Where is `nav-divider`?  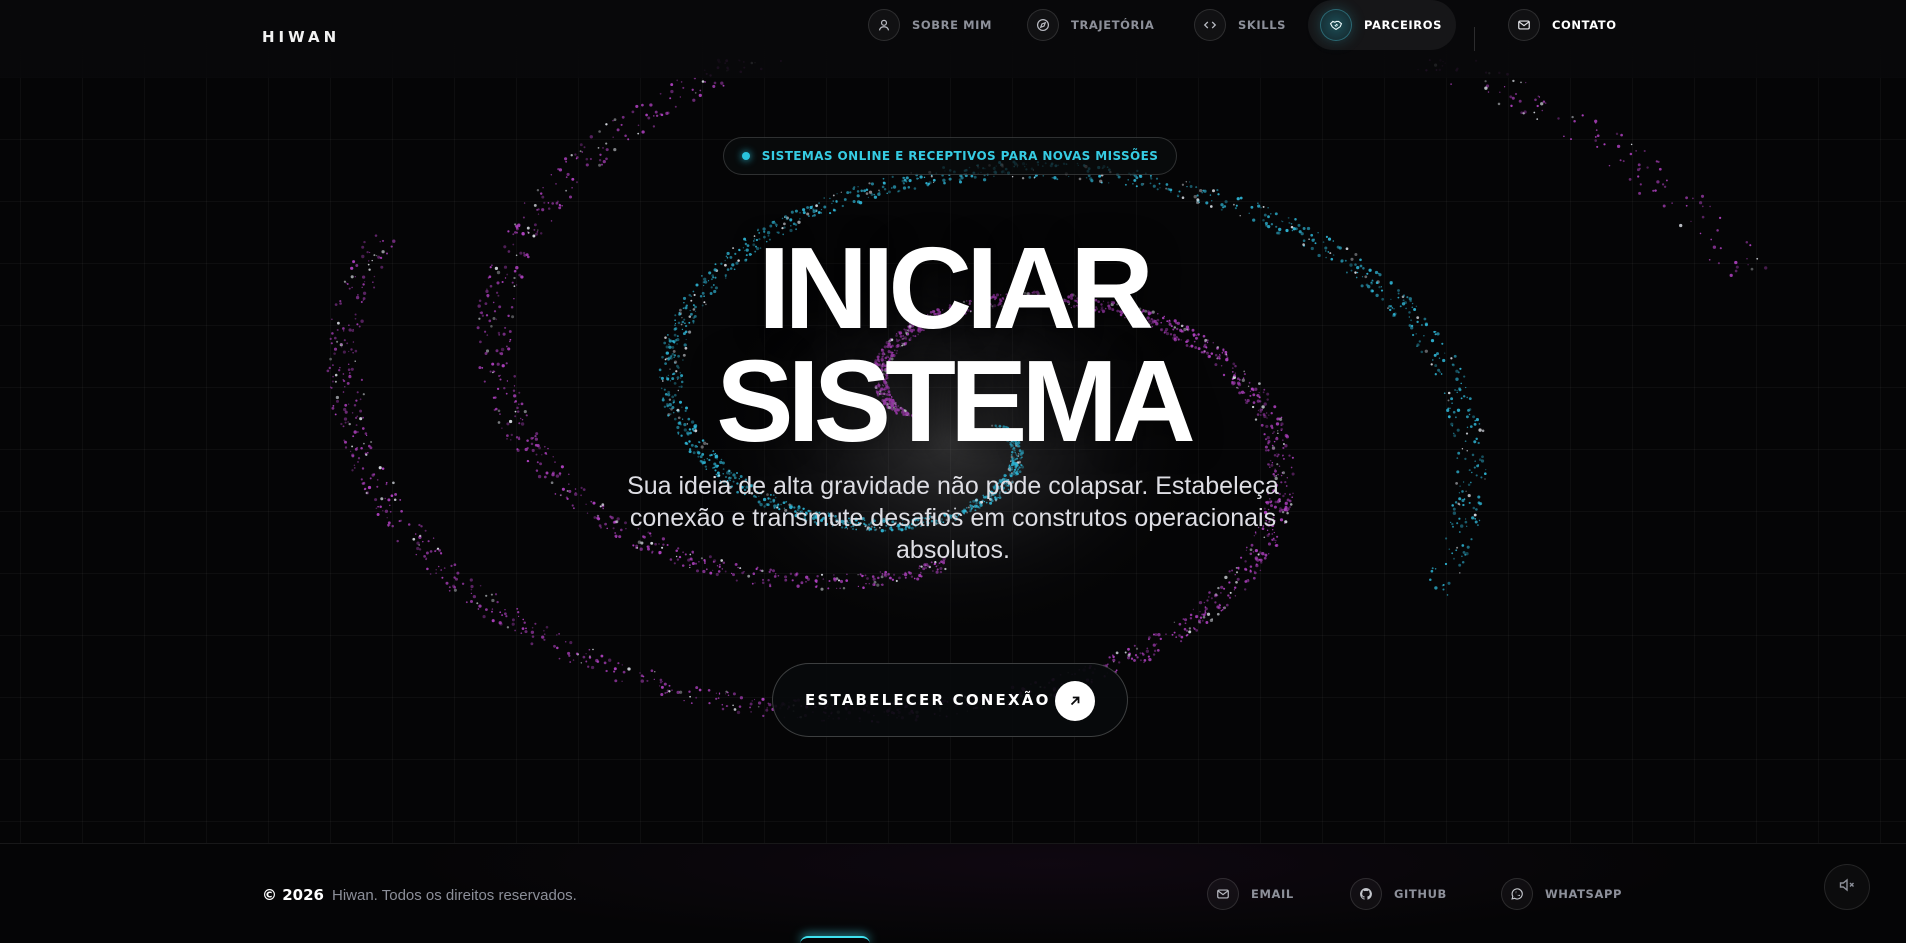 nav-divider is located at coordinates (1474, 39).